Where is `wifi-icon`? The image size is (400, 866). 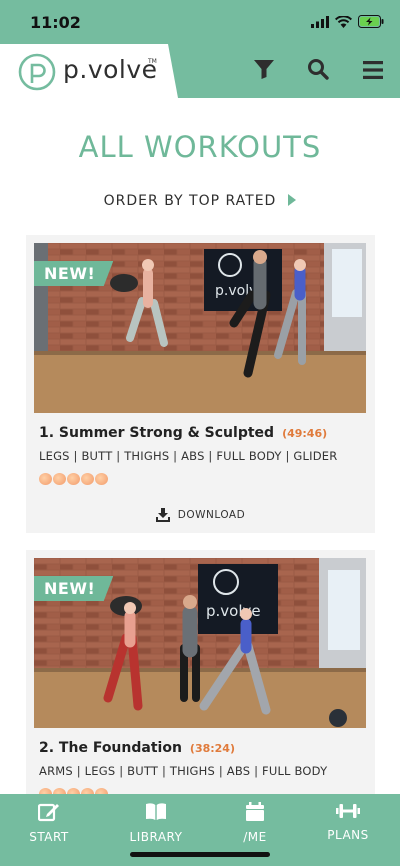
wifi-icon is located at coordinates (343, 21).